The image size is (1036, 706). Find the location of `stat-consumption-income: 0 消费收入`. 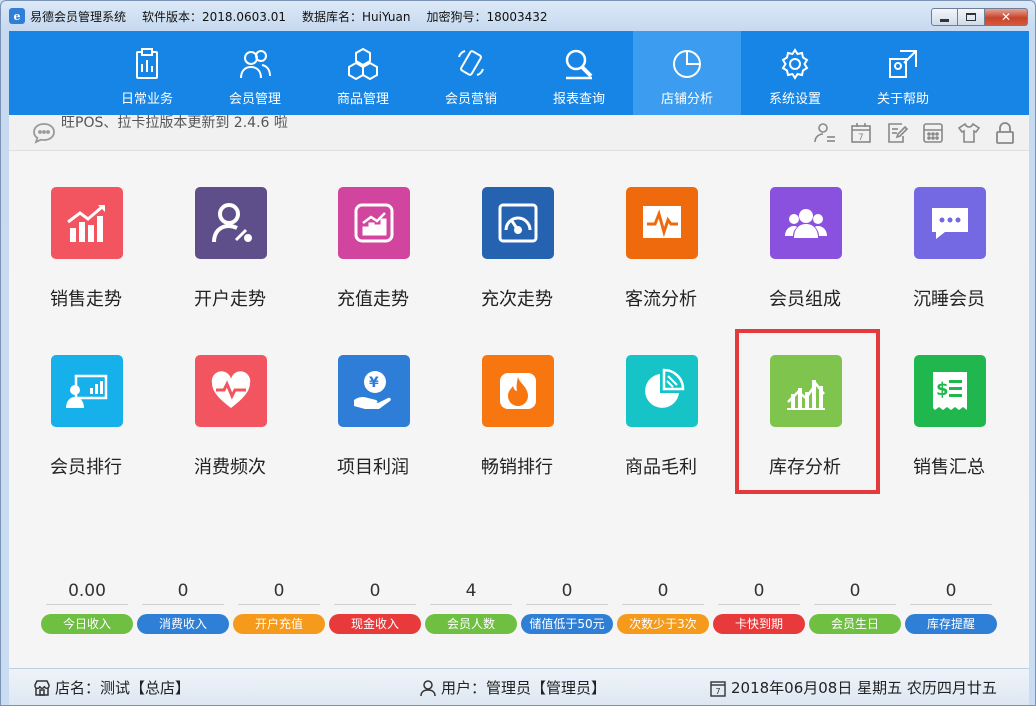

stat-consumption-income: 0 消费收入 is located at coordinates (183, 606).